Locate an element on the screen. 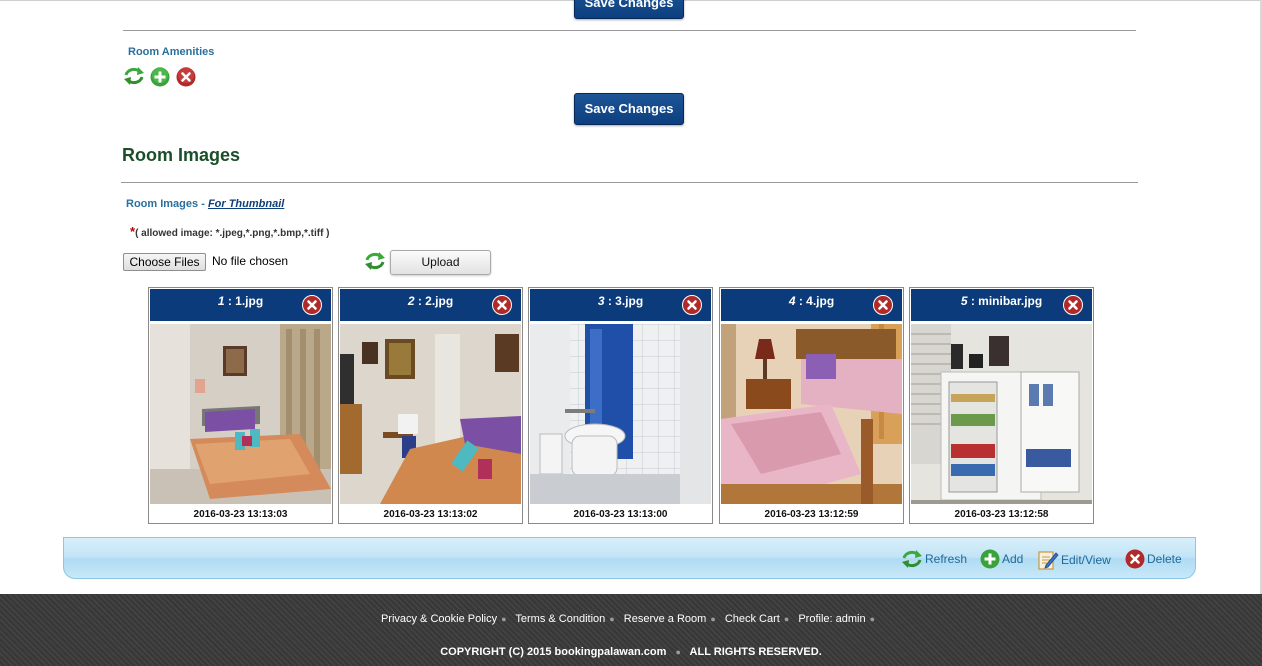  add-button: Add is located at coordinates (1001, 559).